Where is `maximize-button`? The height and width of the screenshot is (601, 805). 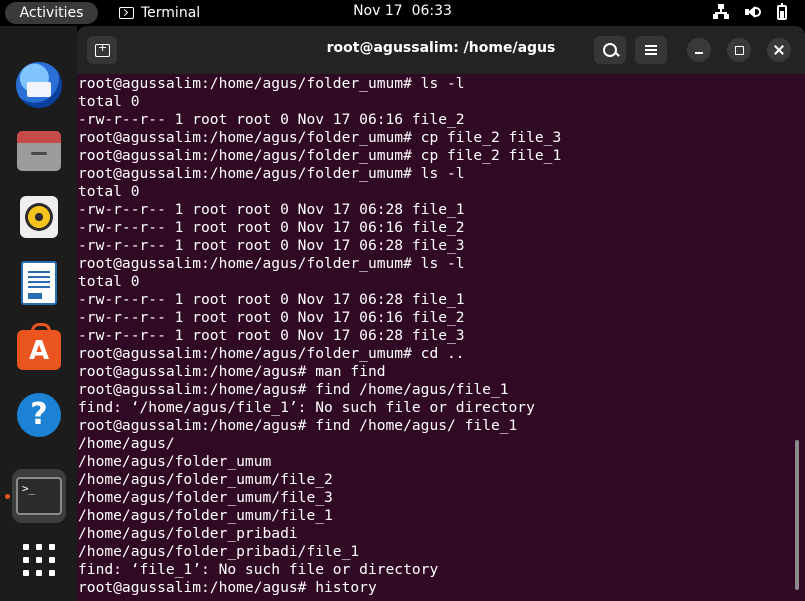 maximize-button is located at coordinates (739, 50).